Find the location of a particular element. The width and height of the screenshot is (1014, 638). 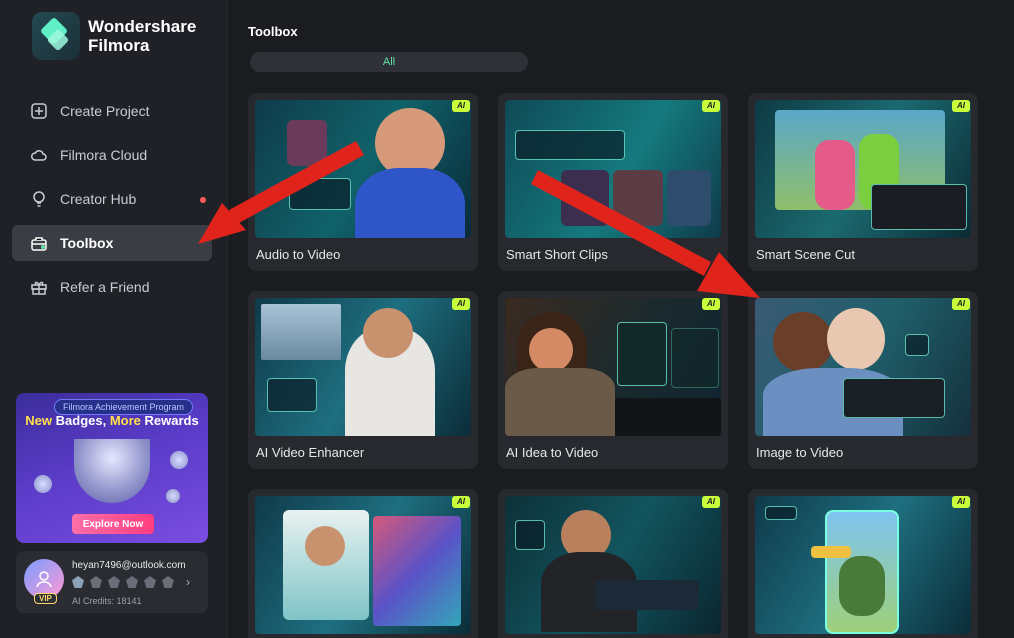

sidebar-item-create-project: Create Project is located at coordinates (112, 111).